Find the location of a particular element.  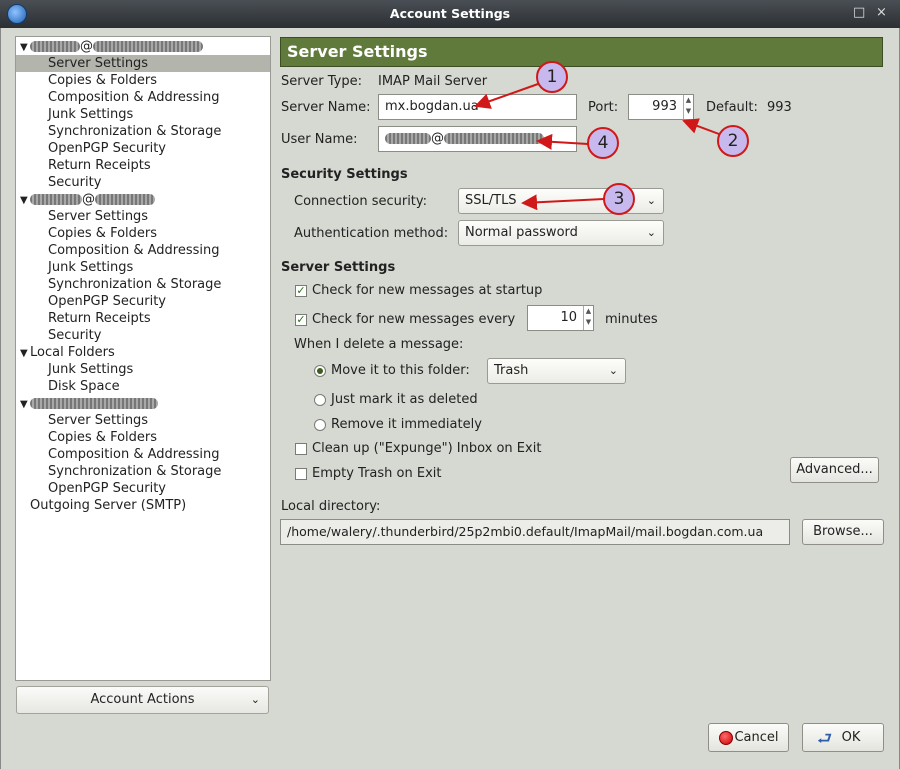

window-title: Account Settings is located at coordinates (450, 13).